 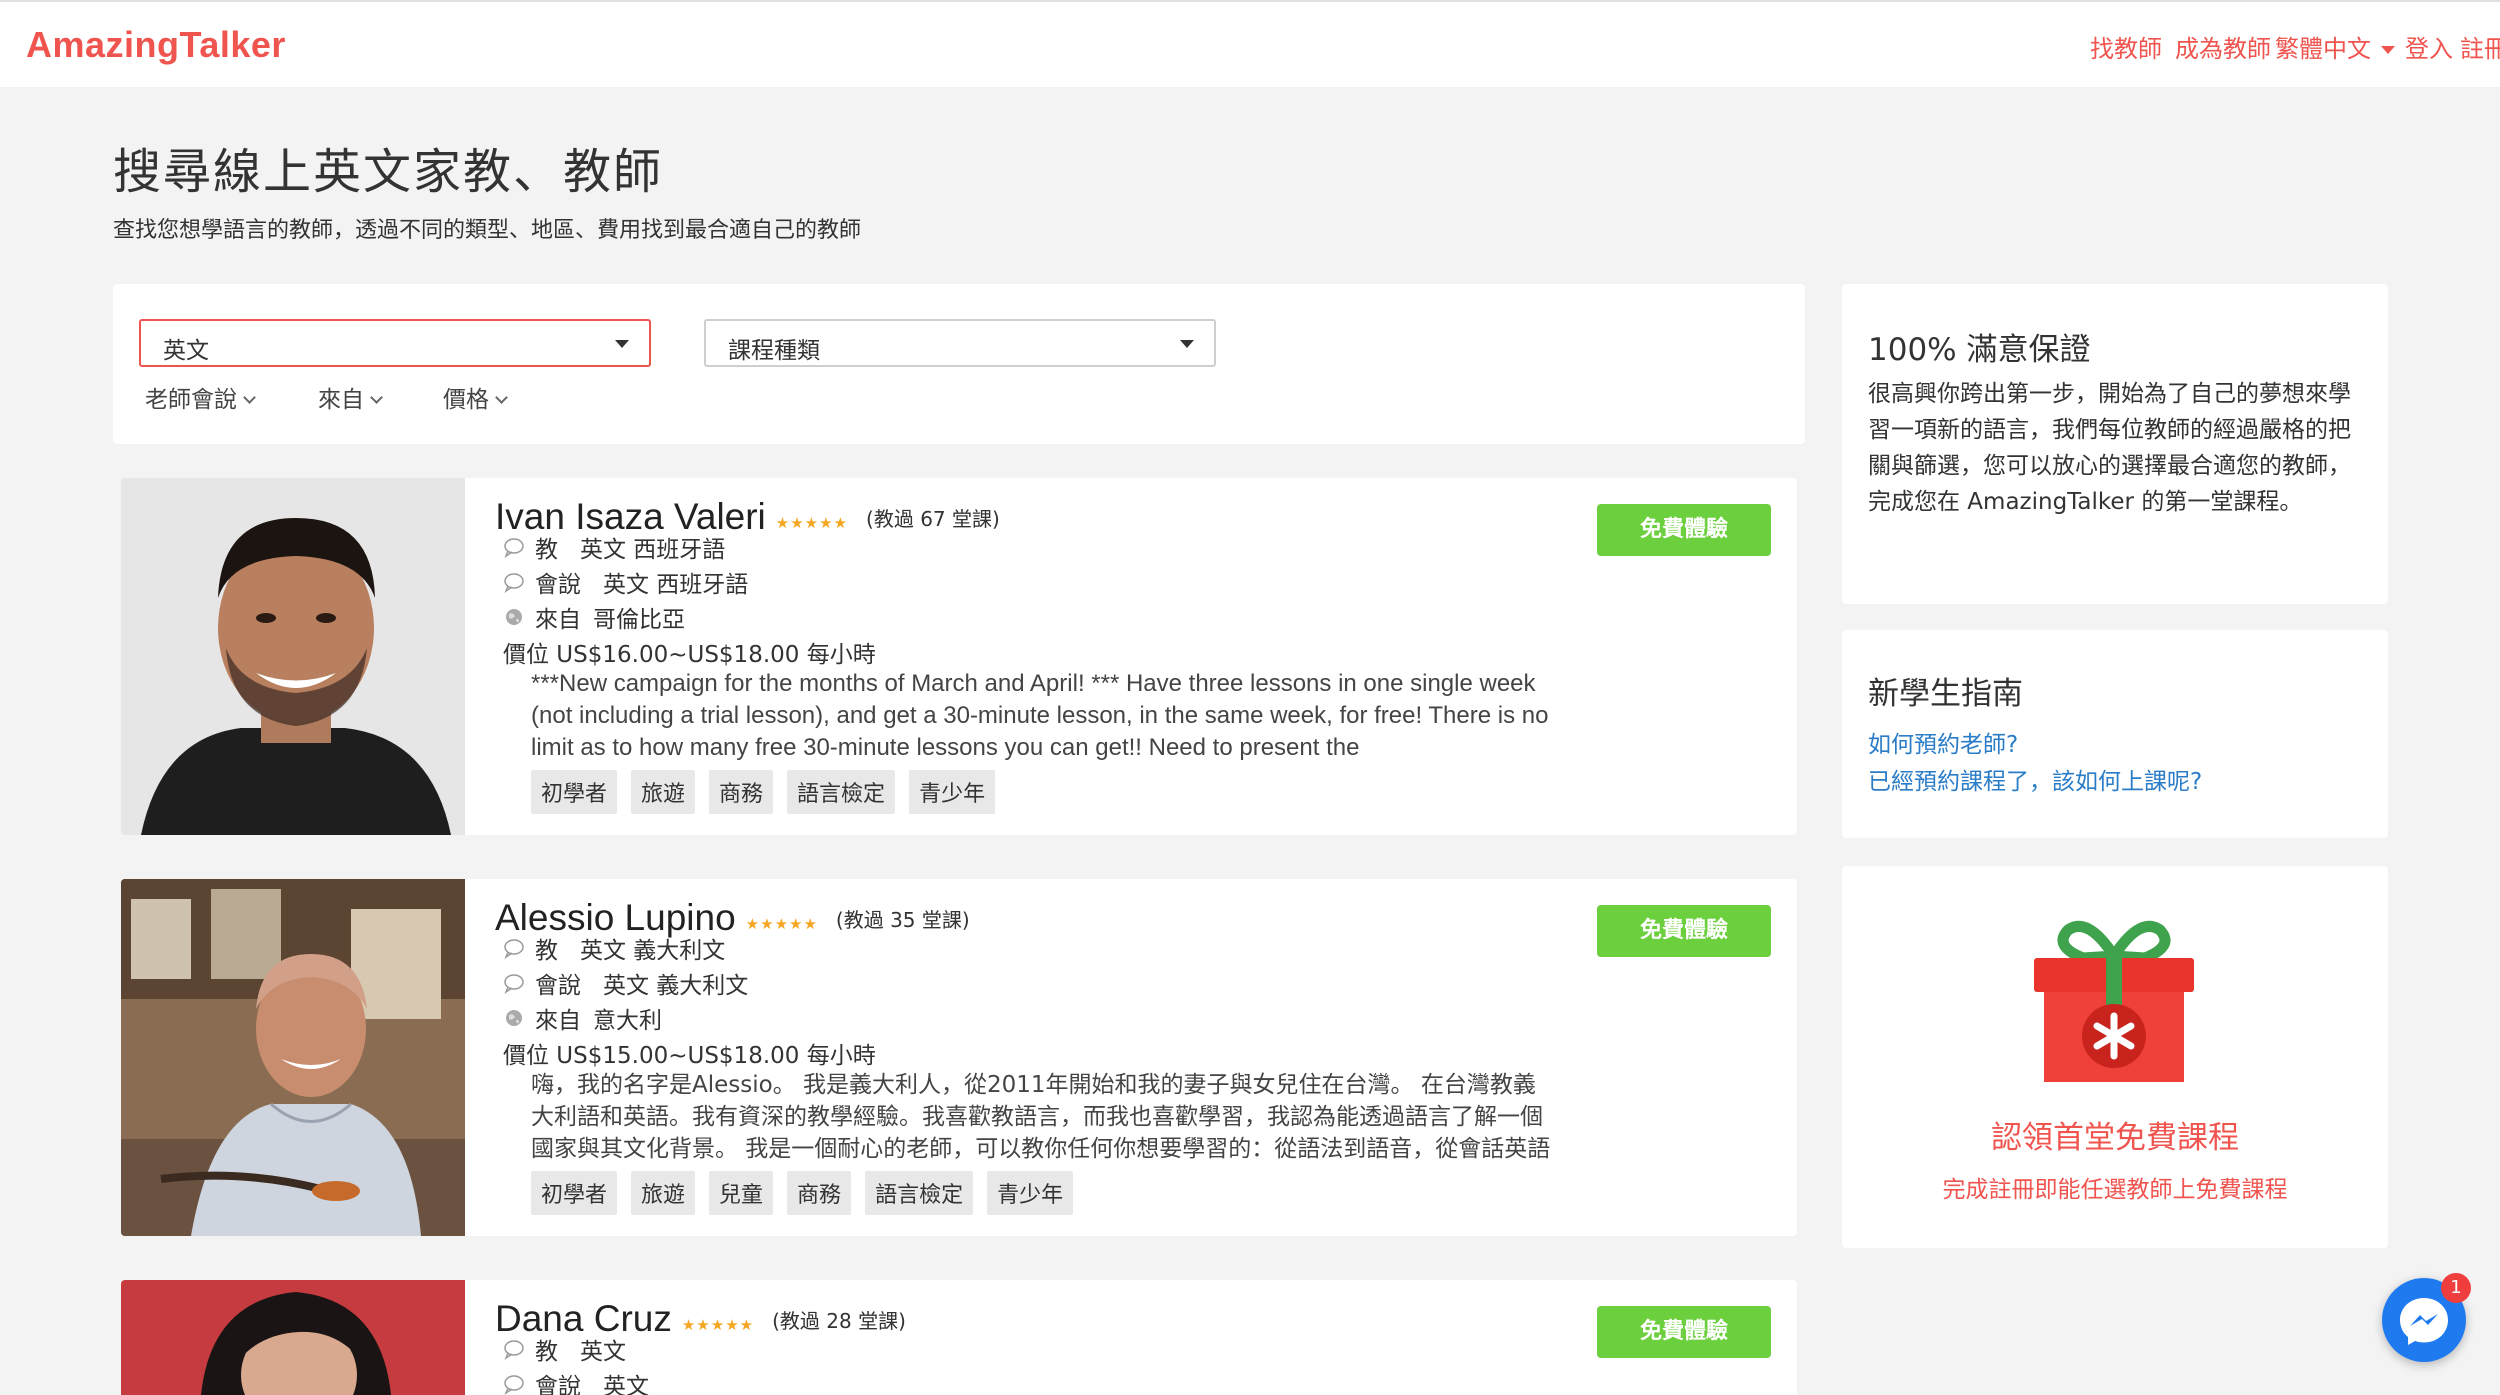 I want to click on notification-badge: 1, so click(x=2456, y=1288).